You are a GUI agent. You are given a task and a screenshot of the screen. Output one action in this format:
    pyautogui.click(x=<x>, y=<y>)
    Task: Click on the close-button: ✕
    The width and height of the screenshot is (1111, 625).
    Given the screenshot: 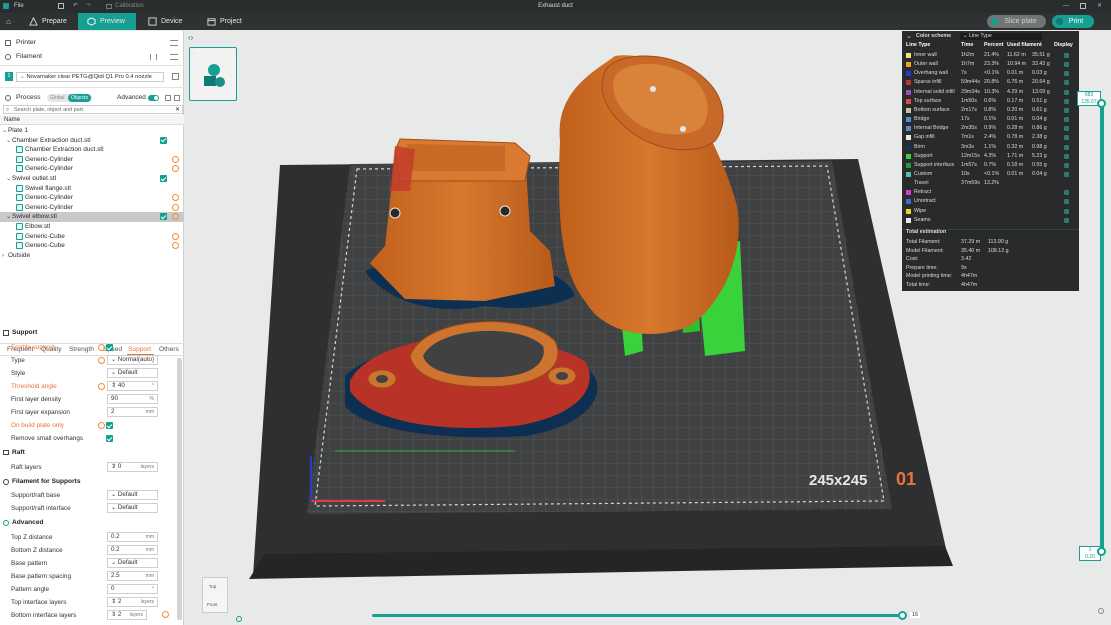 What is the action you would take?
    pyautogui.click(x=1099, y=6)
    